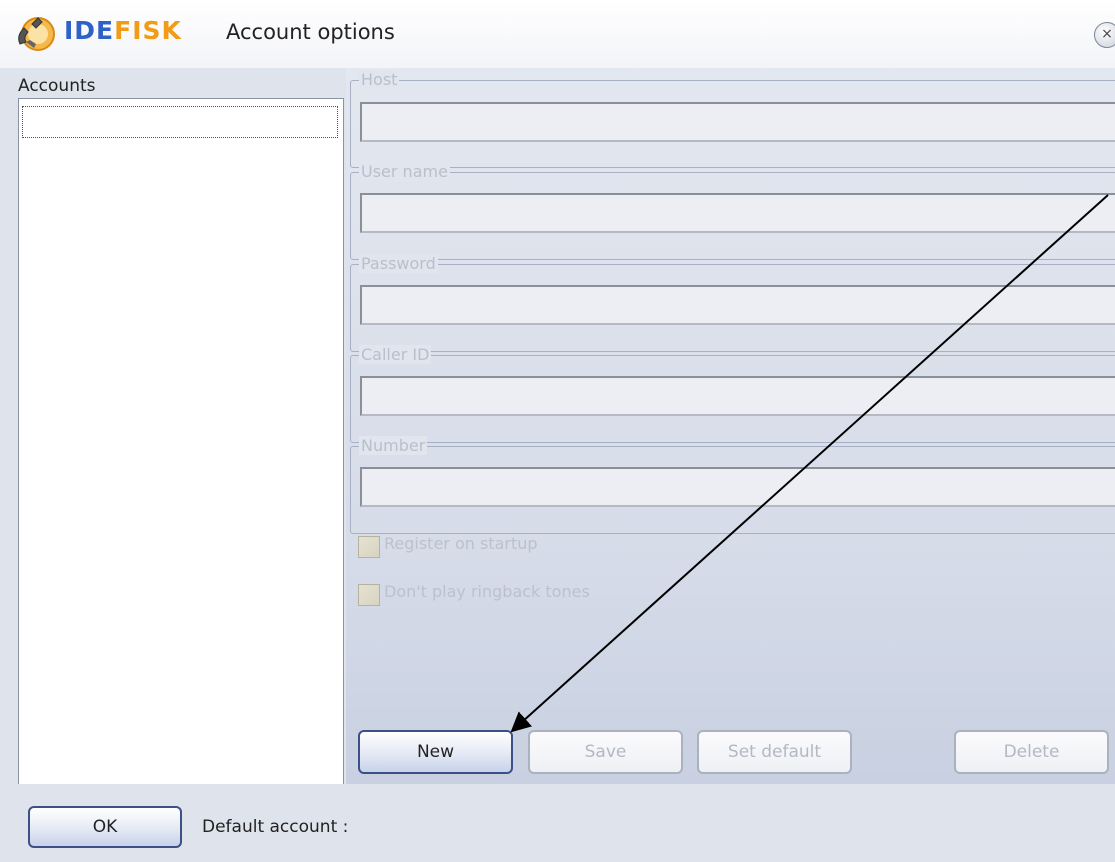 This screenshot has height=862, width=1115. Describe the element at coordinates (737, 487) in the screenshot. I see `number-input` at that location.